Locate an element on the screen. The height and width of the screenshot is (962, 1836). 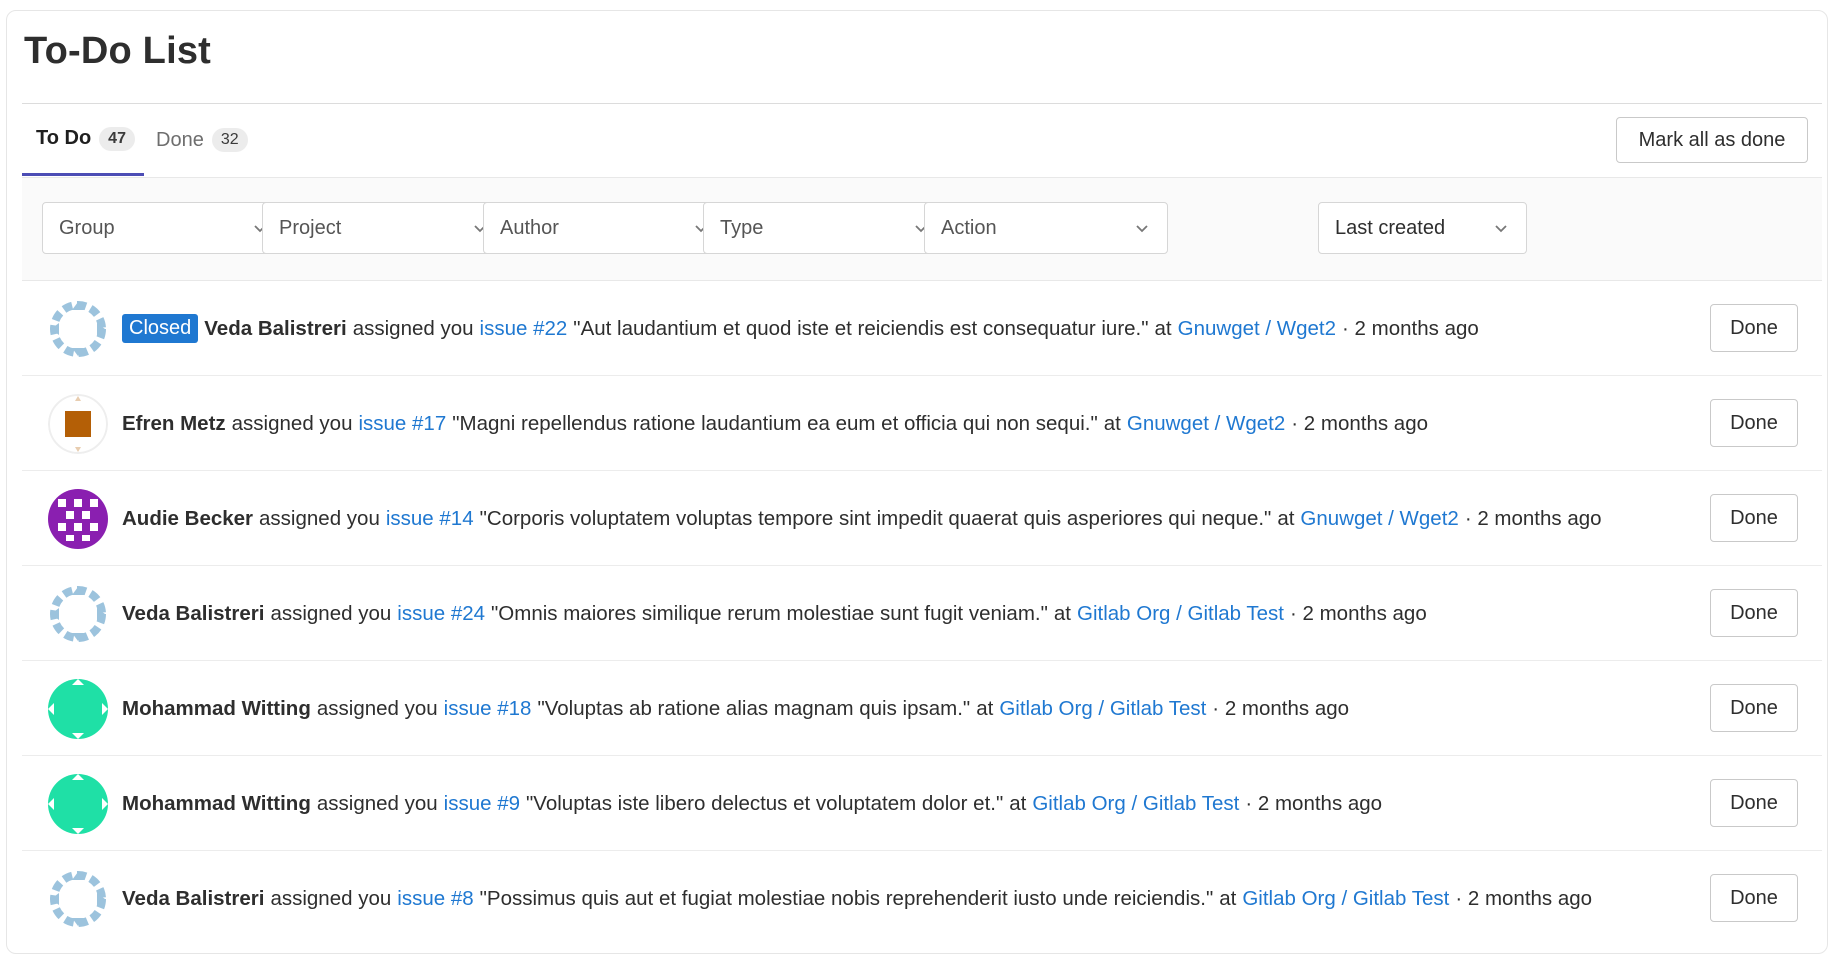
group-filter-dropdown: Group is located at coordinates (164, 228).